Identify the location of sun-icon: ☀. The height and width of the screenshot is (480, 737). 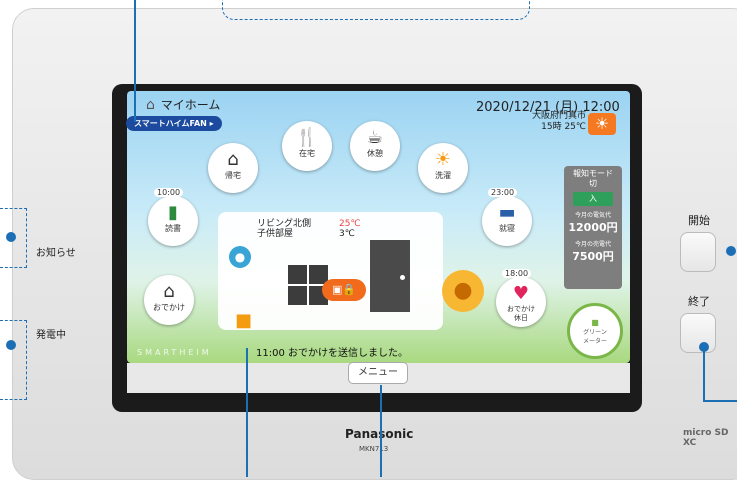
(443, 159).